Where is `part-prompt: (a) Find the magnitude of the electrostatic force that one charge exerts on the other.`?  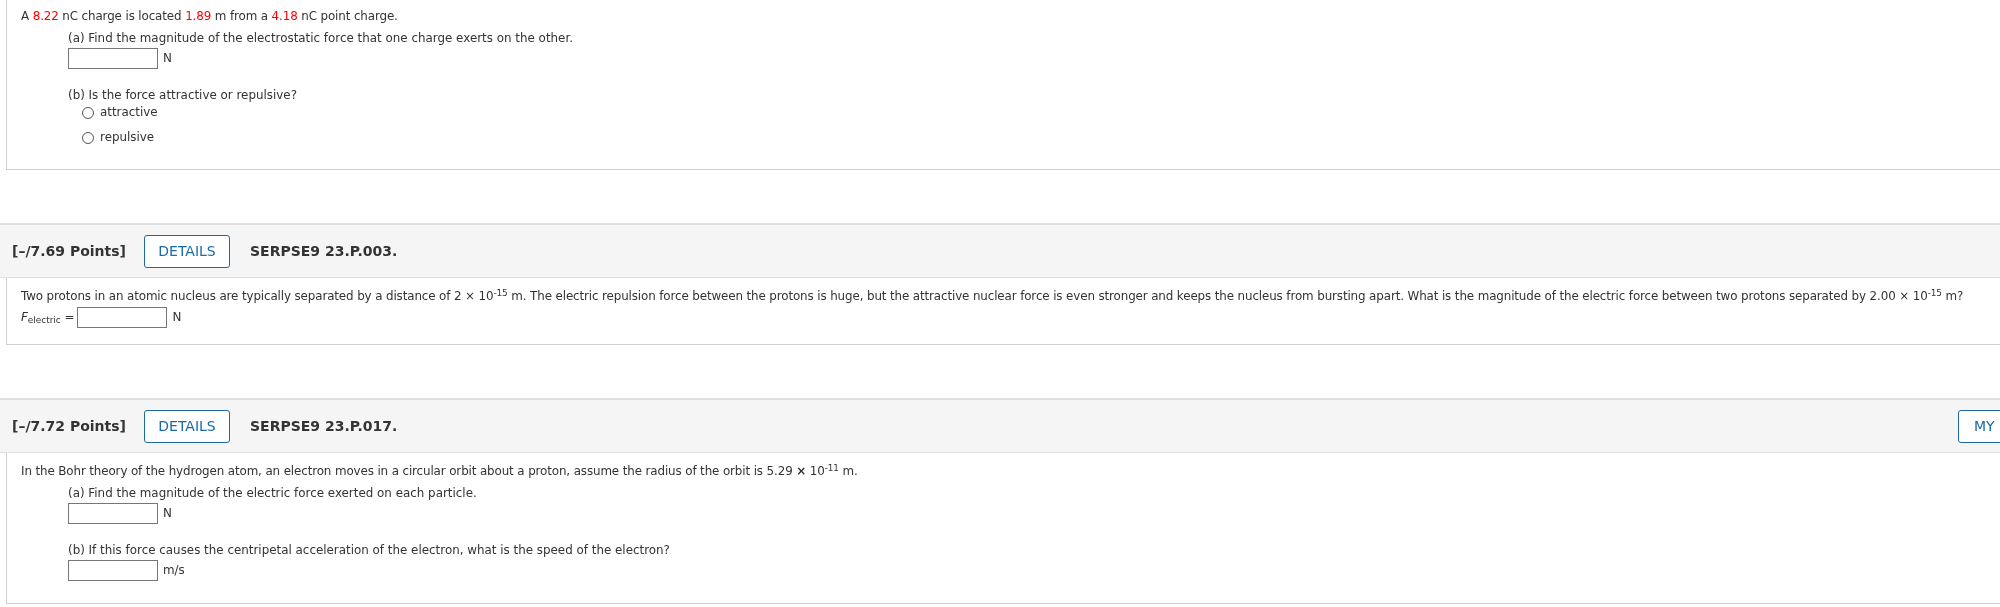
part-prompt: (a) Find the magnitude of the electrostatic force that one charge exerts on the other. is located at coordinates (321, 38).